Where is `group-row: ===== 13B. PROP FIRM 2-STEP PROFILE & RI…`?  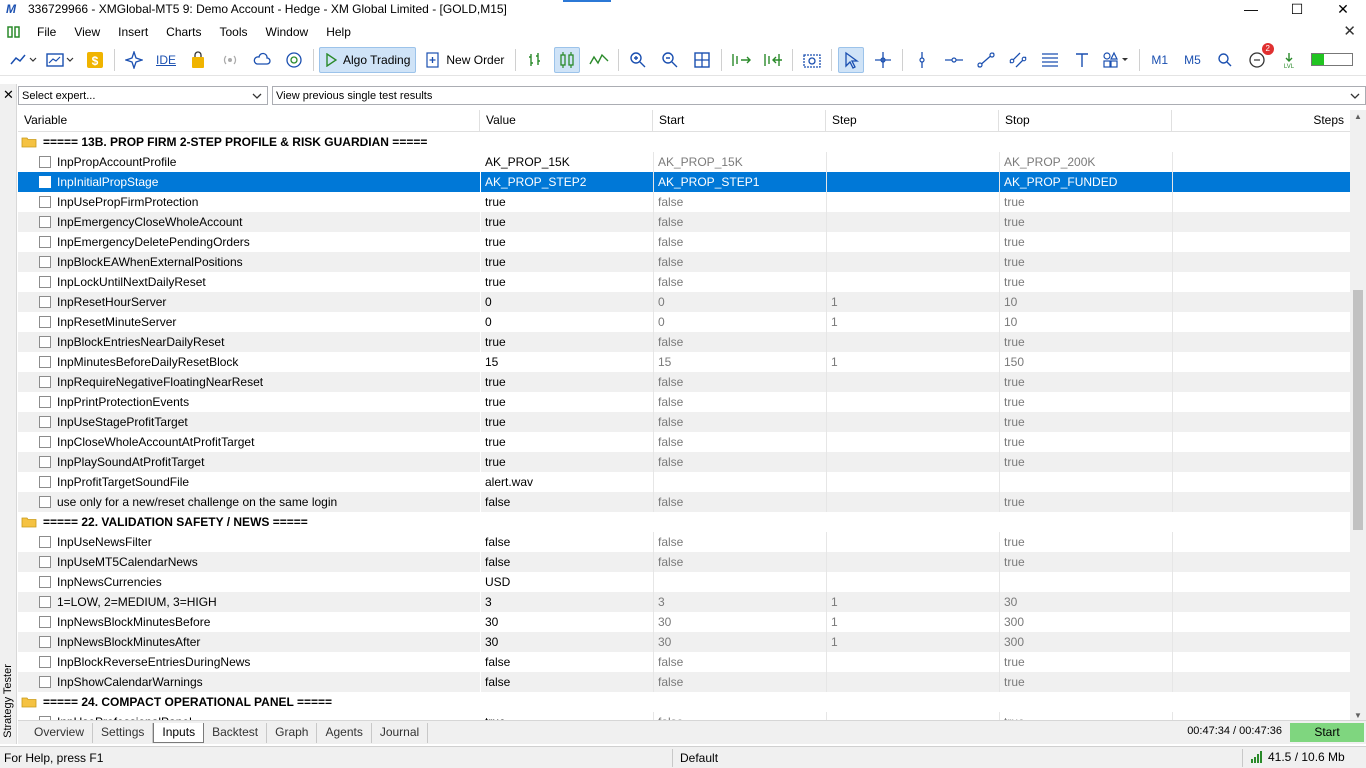
group-row: ===== 13B. PROP FIRM 2-STEP PROFILE & RI… is located at coordinates (684, 142).